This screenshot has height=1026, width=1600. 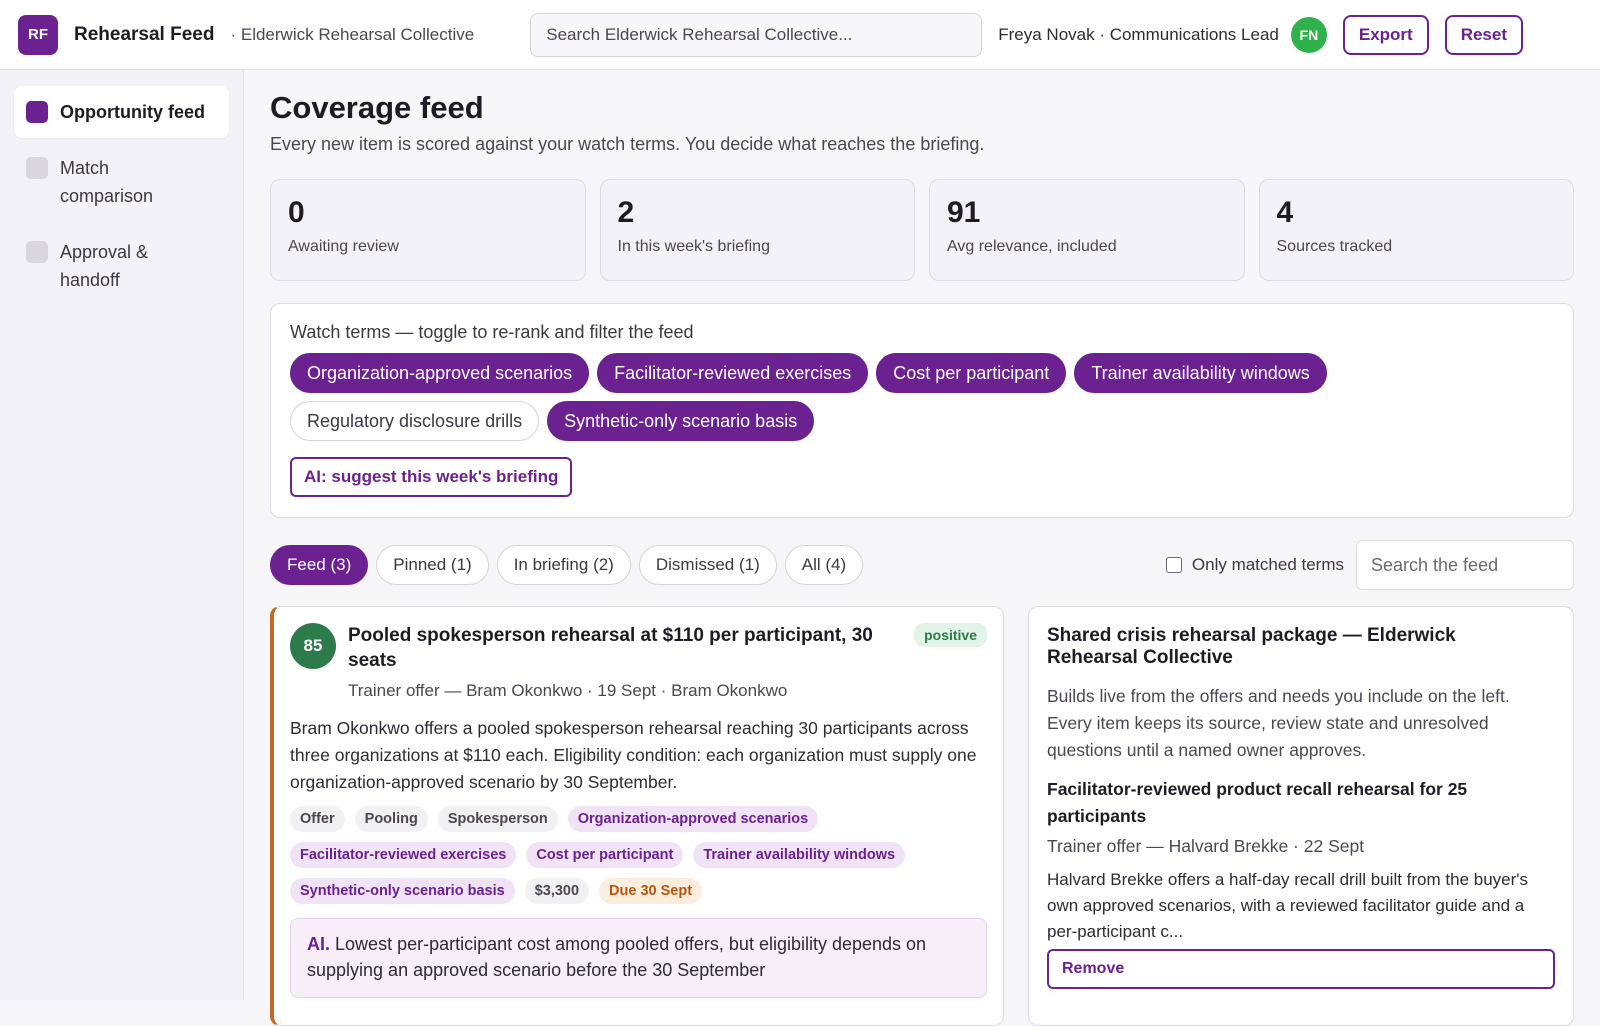 I want to click on tag: Pooling, so click(x=391, y=819).